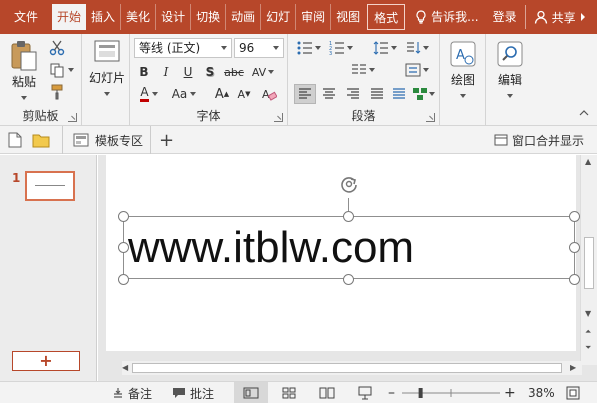 The width and height of the screenshot is (597, 403). Describe the element at coordinates (588, 348) in the screenshot. I see `next-slide-icon: ⏷` at that location.